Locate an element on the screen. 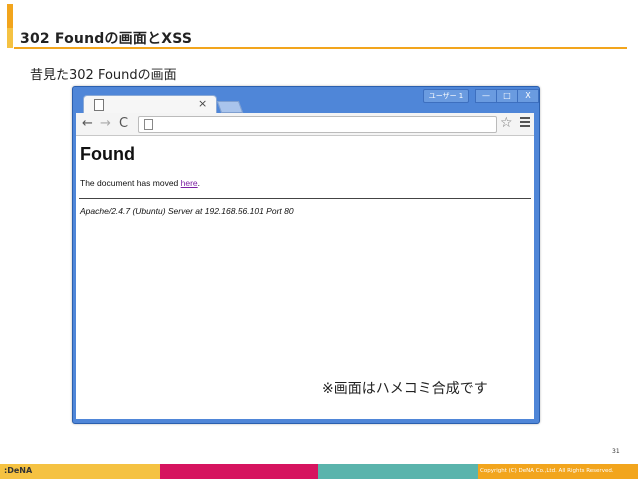 This screenshot has height=479, width=638. moved-prefix: The document has moved is located at coordinates (130, 183).